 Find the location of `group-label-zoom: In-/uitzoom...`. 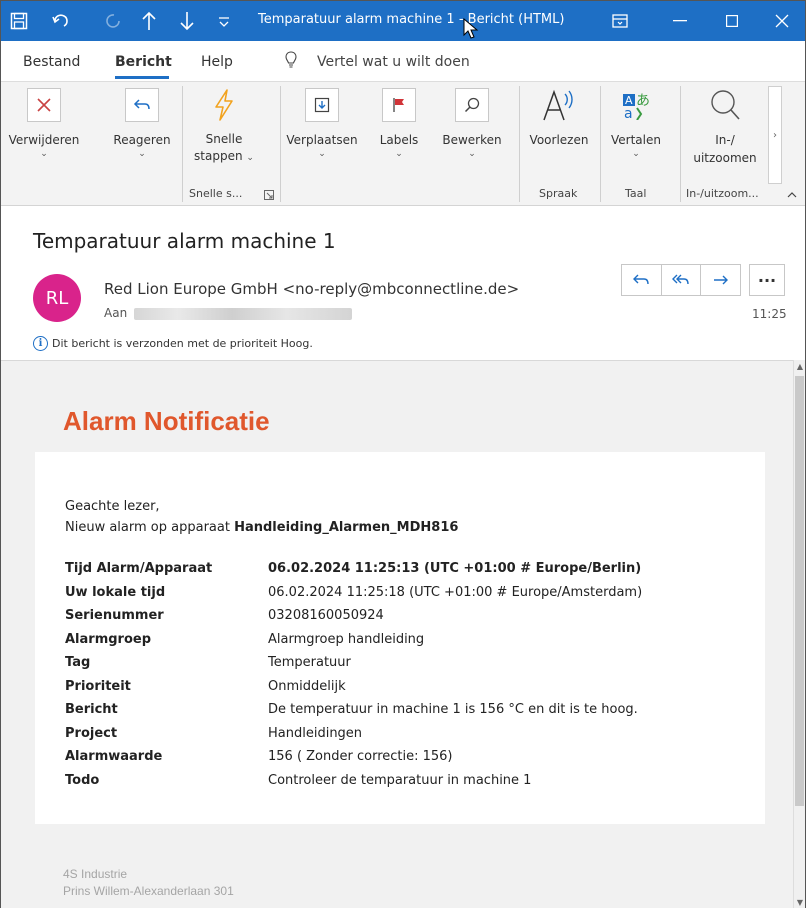

group-label-zoom: In-/uitzoom... is located at coordinates (722, 193).